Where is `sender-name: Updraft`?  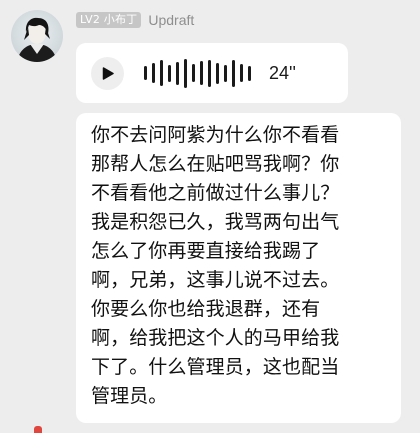
sender-name: Updraft is located at coordinates (171, 20).